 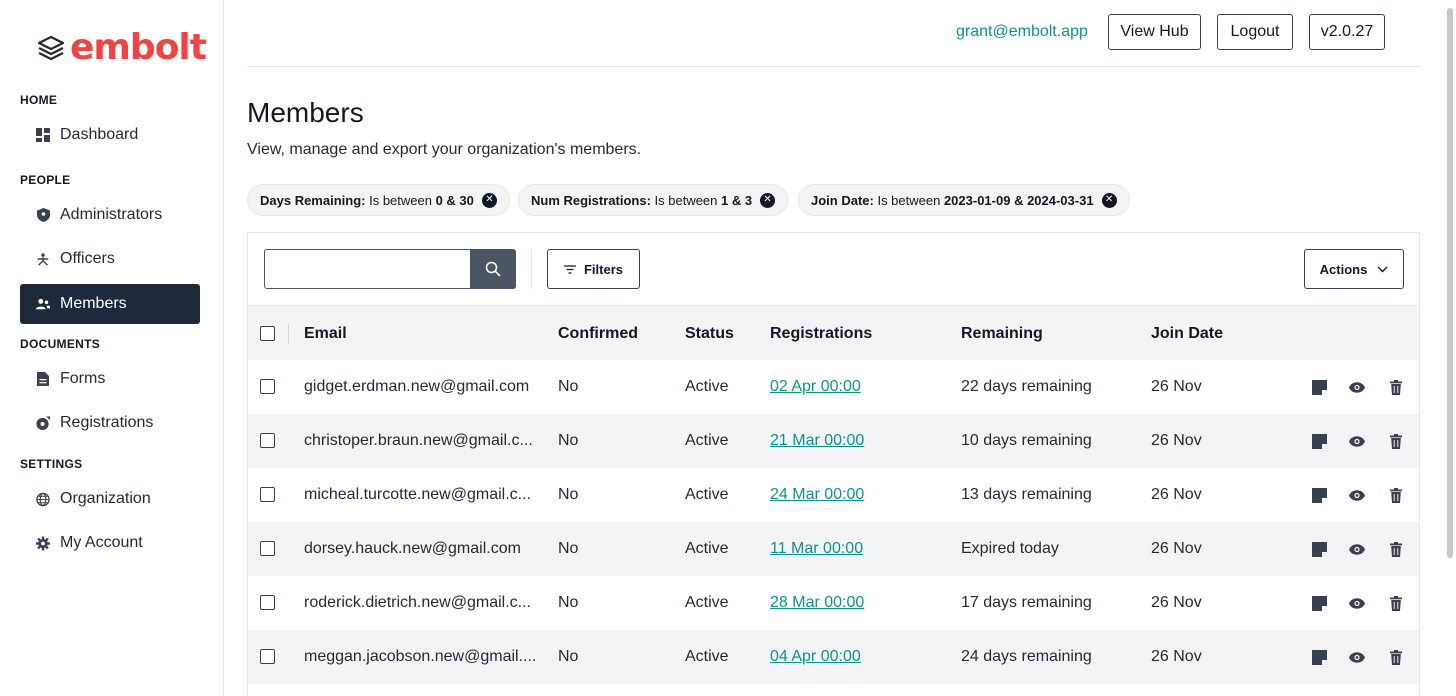 What do you see at coordinates (110, 423) in the screenshot?
I see `sidebar-item-registrations: Registrations` at bounding box center [110, 423].